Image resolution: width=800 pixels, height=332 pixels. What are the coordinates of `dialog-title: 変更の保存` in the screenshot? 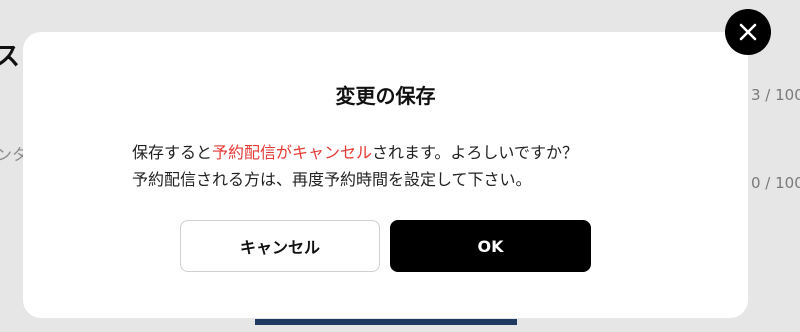 It's located at (385, 96).